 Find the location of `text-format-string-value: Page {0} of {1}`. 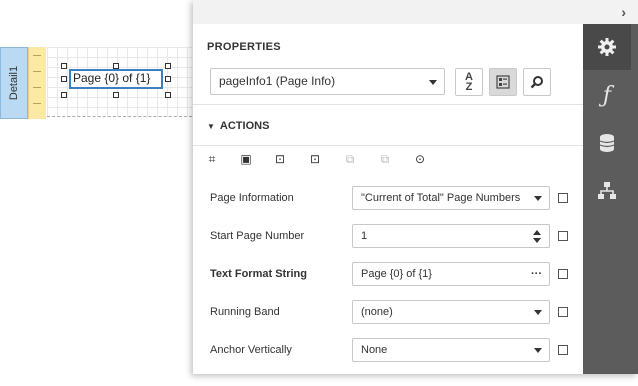

text-format-string-value: Page {0} of {1} is located at coordinates (396, 274).